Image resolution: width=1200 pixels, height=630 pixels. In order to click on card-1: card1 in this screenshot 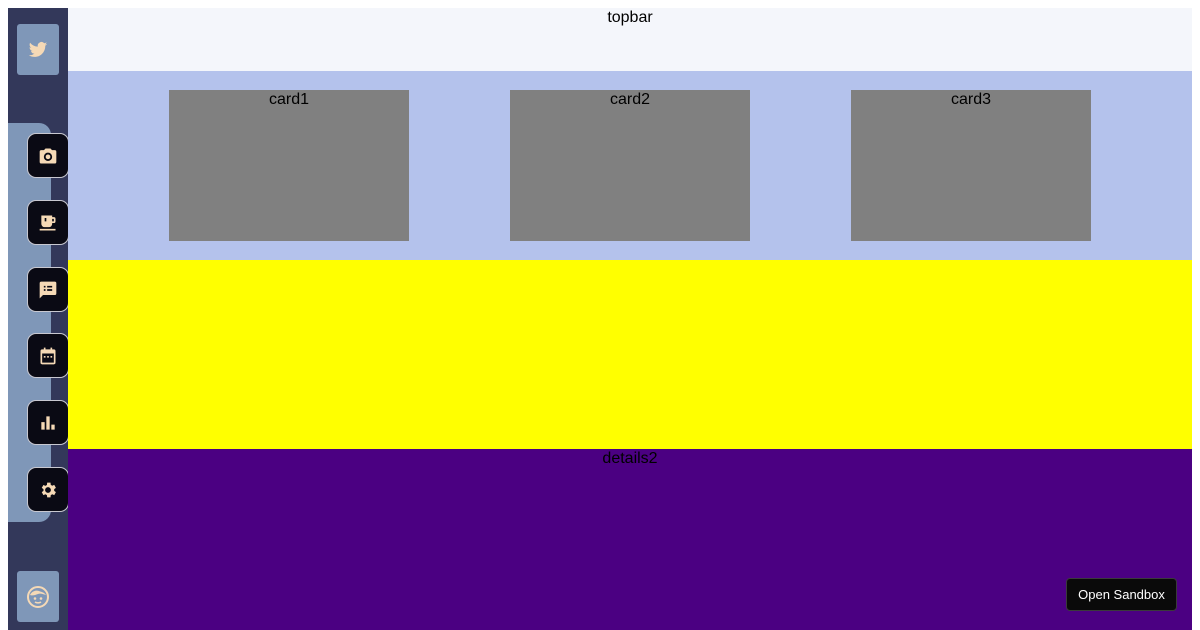, I will do `click(289, 165)`.